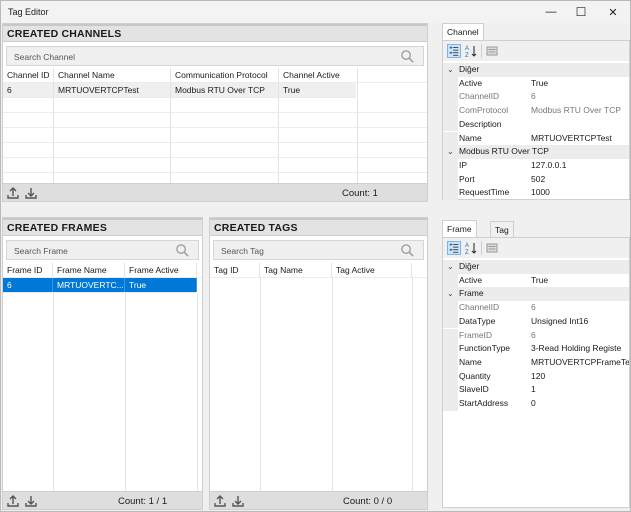  I want to click on property-row: StartAddress 0, so click(536, 404).